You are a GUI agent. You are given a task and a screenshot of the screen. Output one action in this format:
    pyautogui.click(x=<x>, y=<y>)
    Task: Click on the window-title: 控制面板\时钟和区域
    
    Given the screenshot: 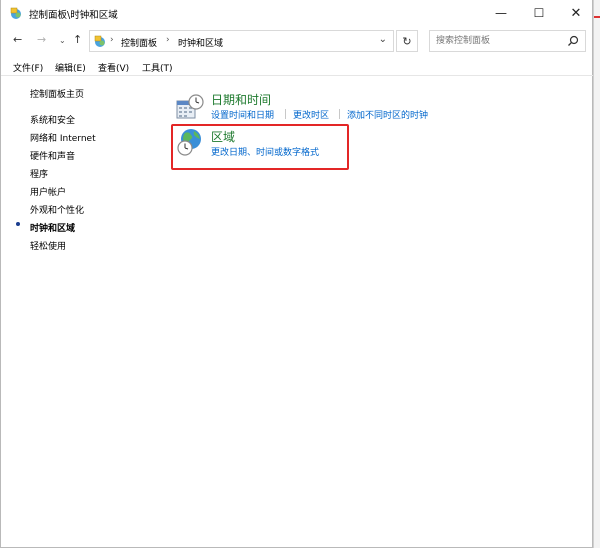 What is the action you would take?
    pyautogui.click(x=73, y=15)
    